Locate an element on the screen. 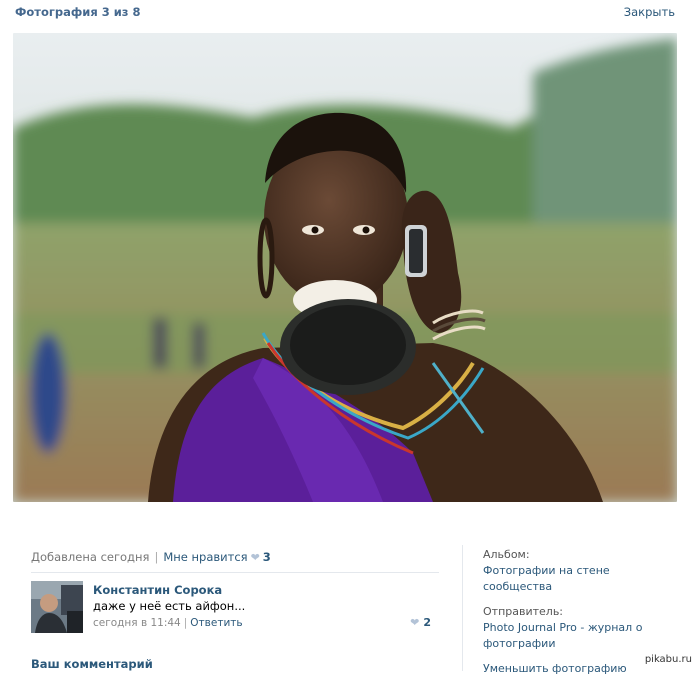  comment-info: сегодня в 11:44 | Ответить is located at coordinates (168, 623).